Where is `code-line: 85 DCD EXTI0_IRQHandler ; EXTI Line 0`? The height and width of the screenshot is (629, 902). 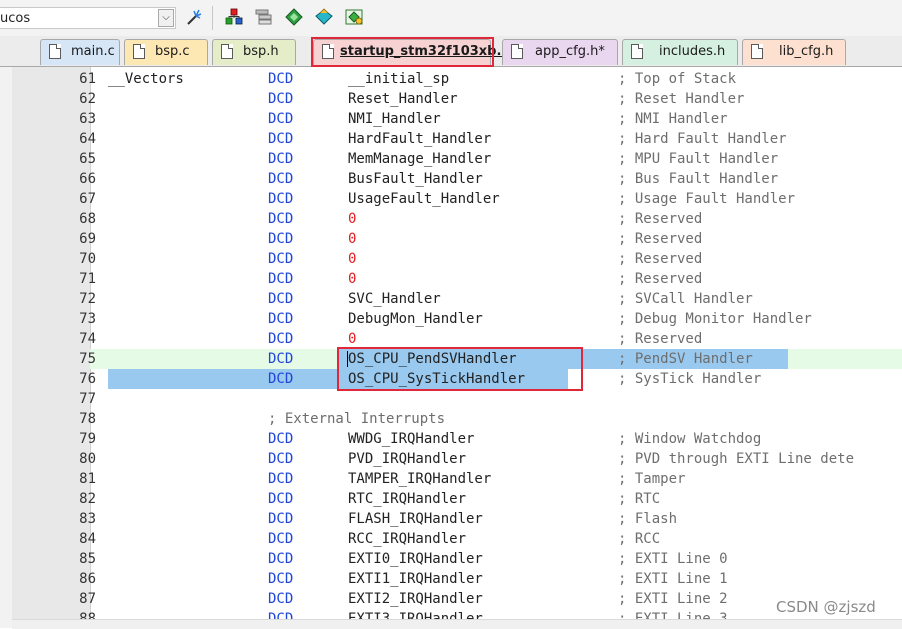 code-line: 85 DCD EXTI0_IRQHandler ; EXTI Line 0 is located at coordinates (457, 559).